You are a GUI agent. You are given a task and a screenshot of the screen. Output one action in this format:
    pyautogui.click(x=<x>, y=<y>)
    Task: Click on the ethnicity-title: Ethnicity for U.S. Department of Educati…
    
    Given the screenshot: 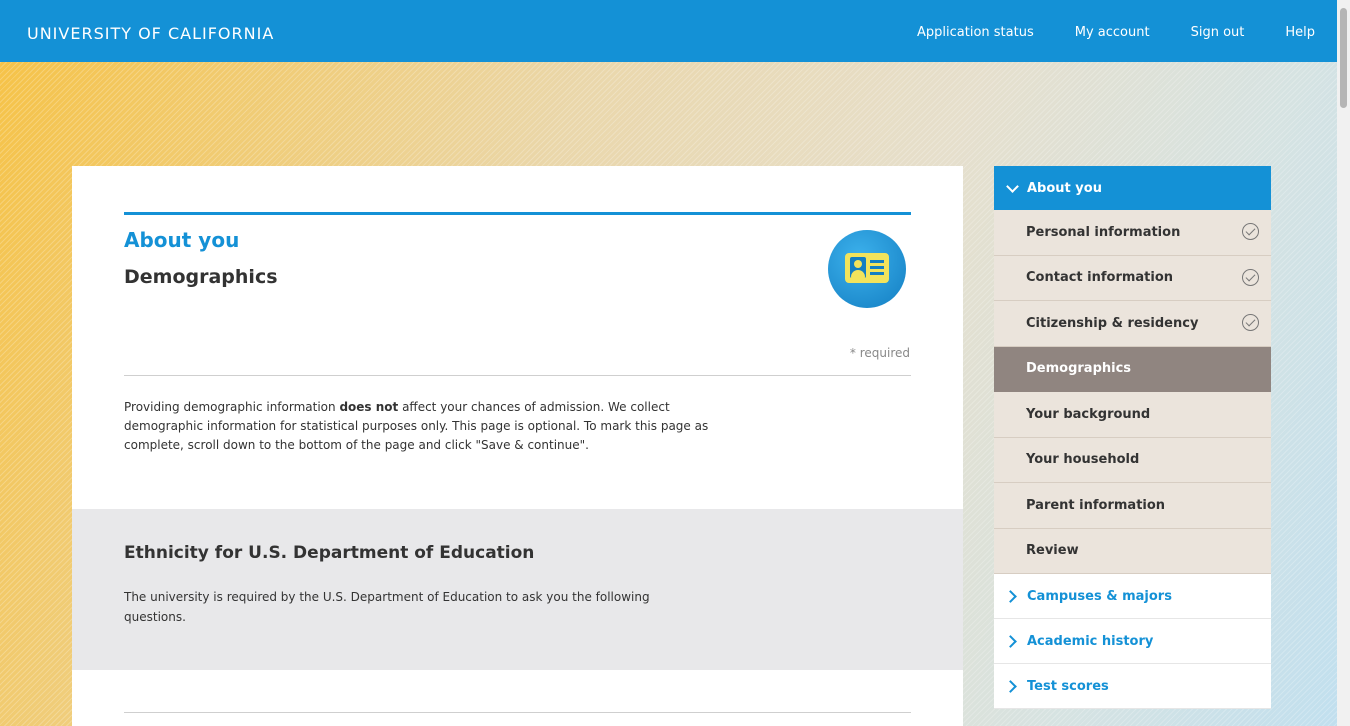 What is the action you would take?
    pyautogui.click(x=329, y=553)
    